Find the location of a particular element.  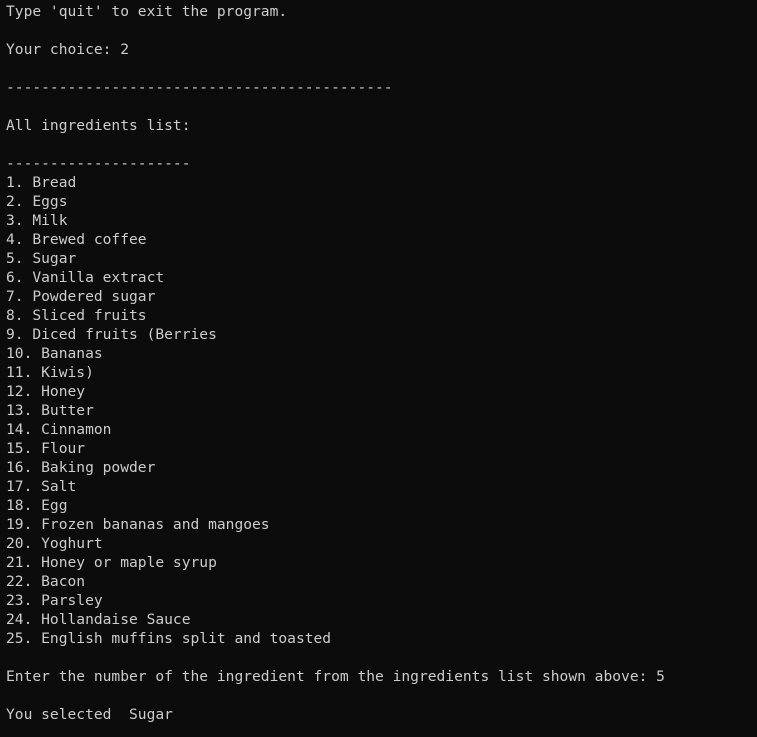

selection-result-line: You selected Sugar is located at coordinates (89, 714).